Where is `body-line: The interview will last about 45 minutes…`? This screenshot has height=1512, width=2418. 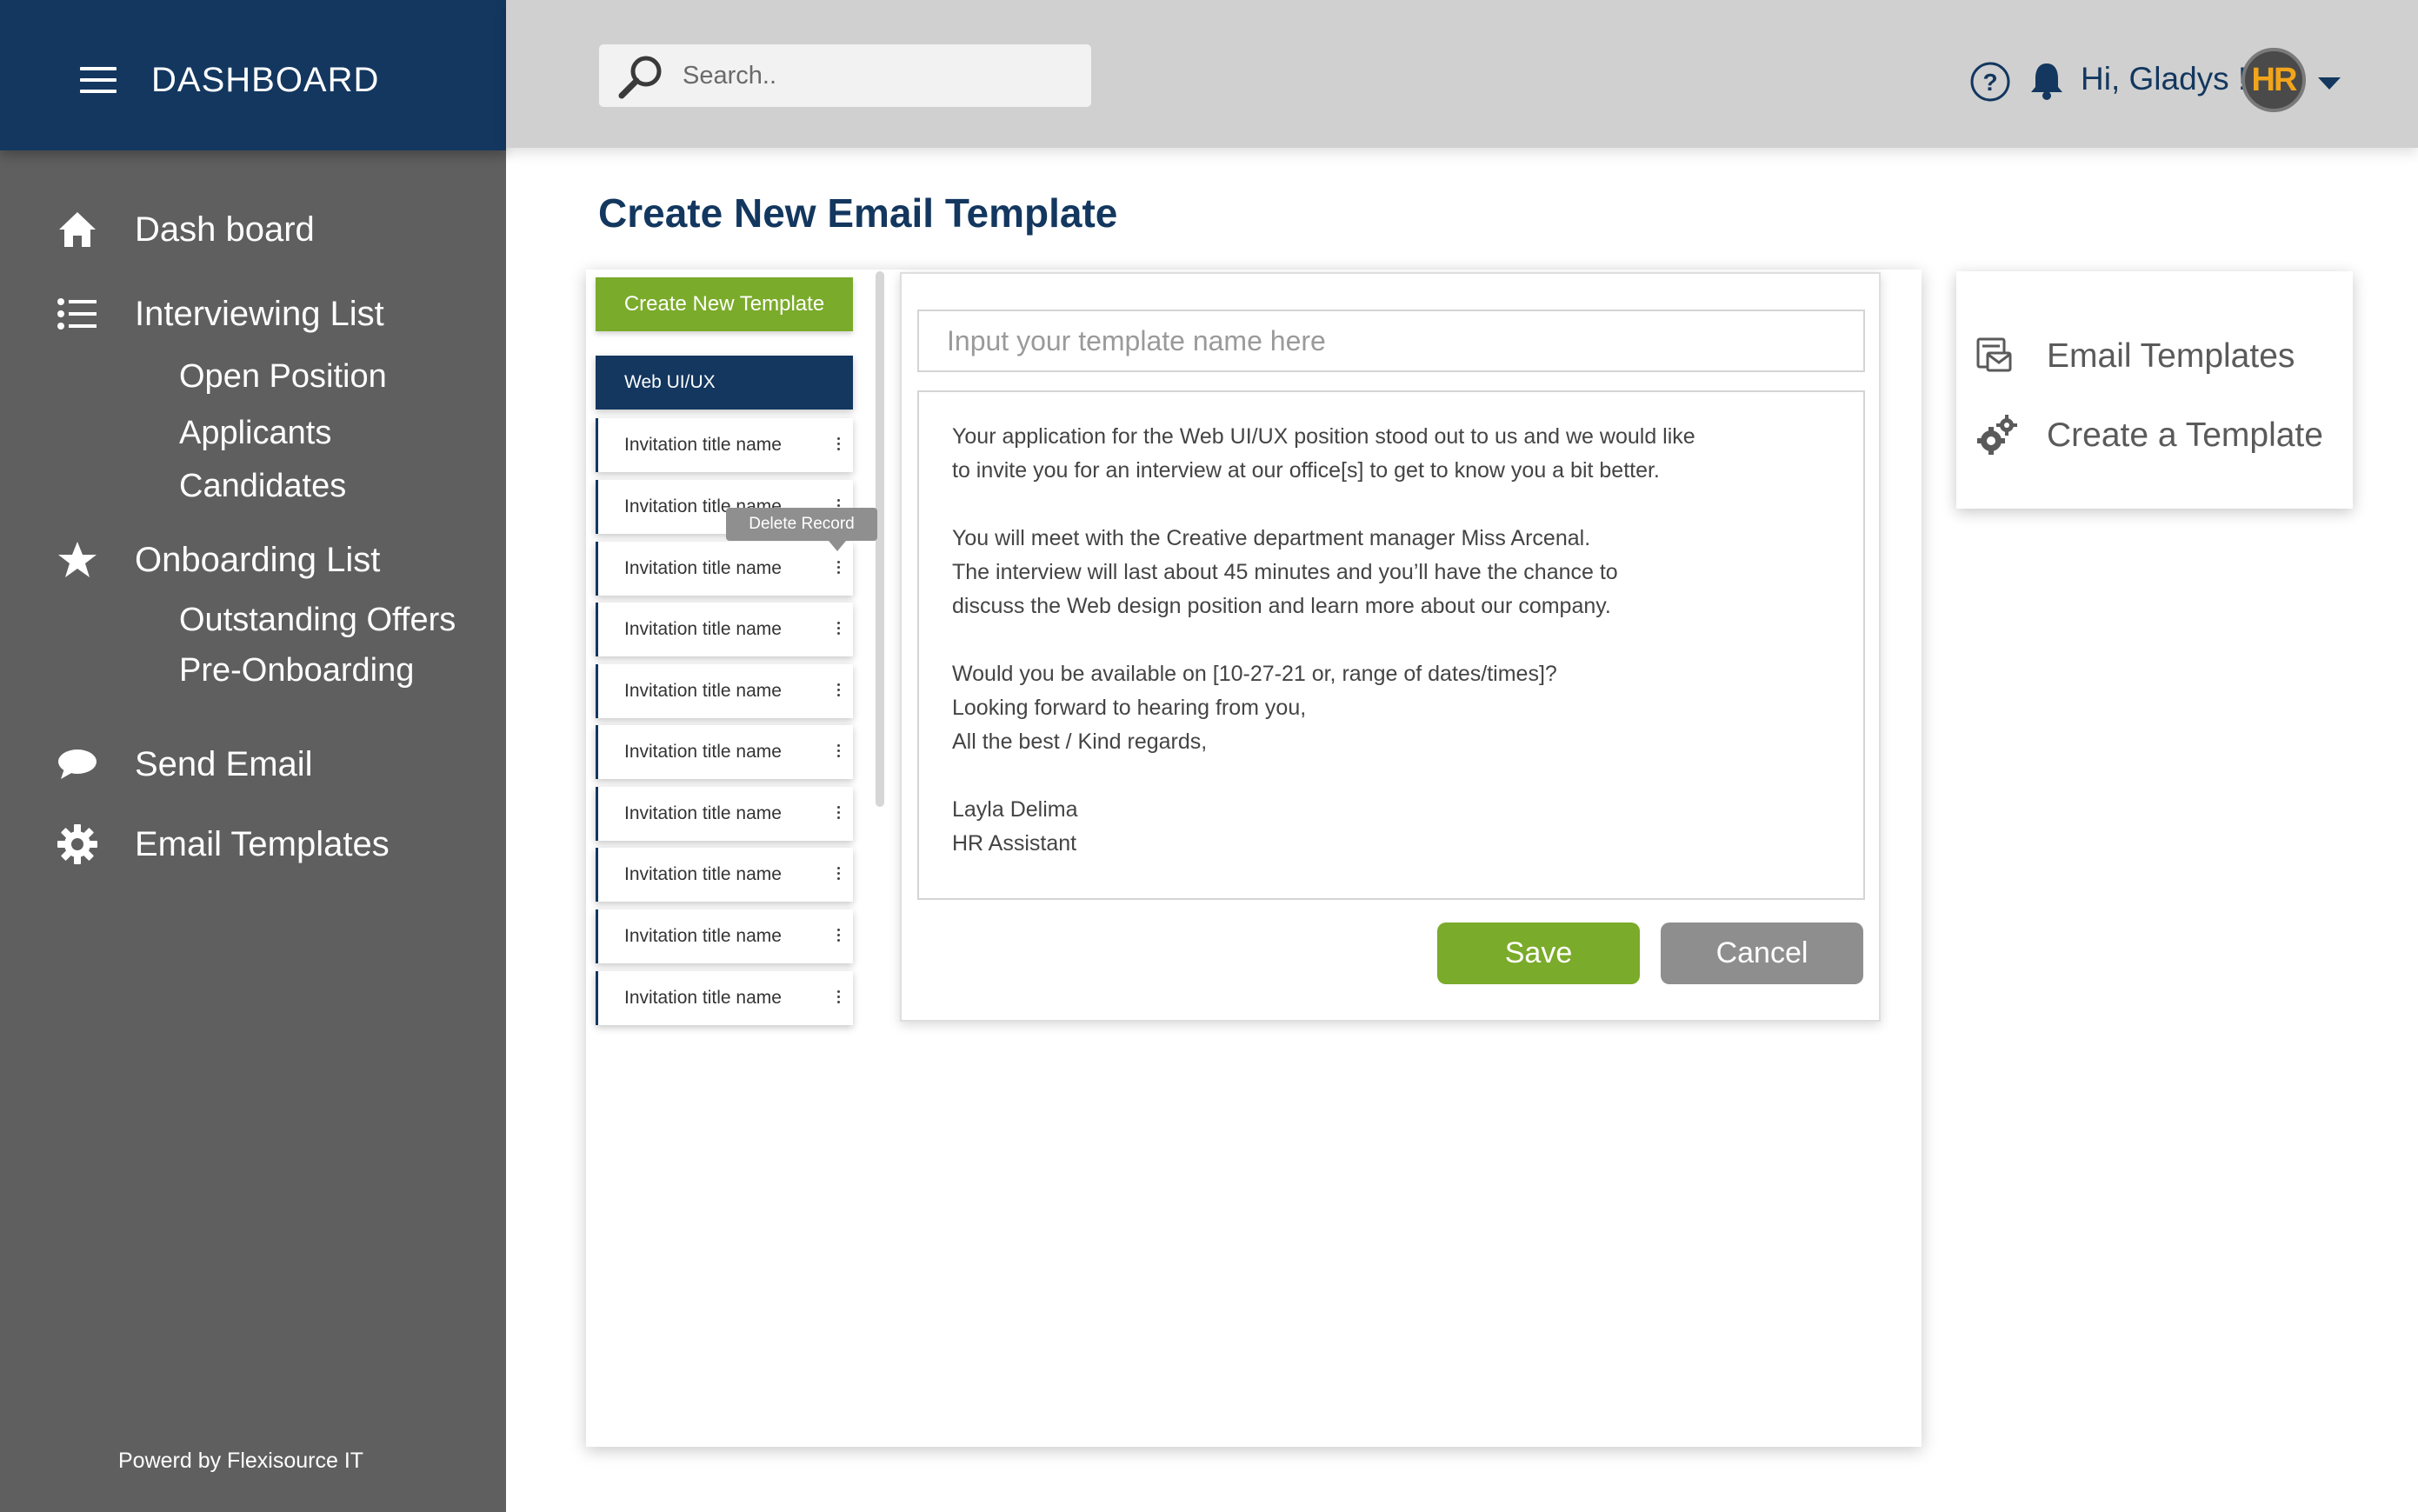 body-line: The interview will last about 45 minutes… is located at coordinates (1285, 572).